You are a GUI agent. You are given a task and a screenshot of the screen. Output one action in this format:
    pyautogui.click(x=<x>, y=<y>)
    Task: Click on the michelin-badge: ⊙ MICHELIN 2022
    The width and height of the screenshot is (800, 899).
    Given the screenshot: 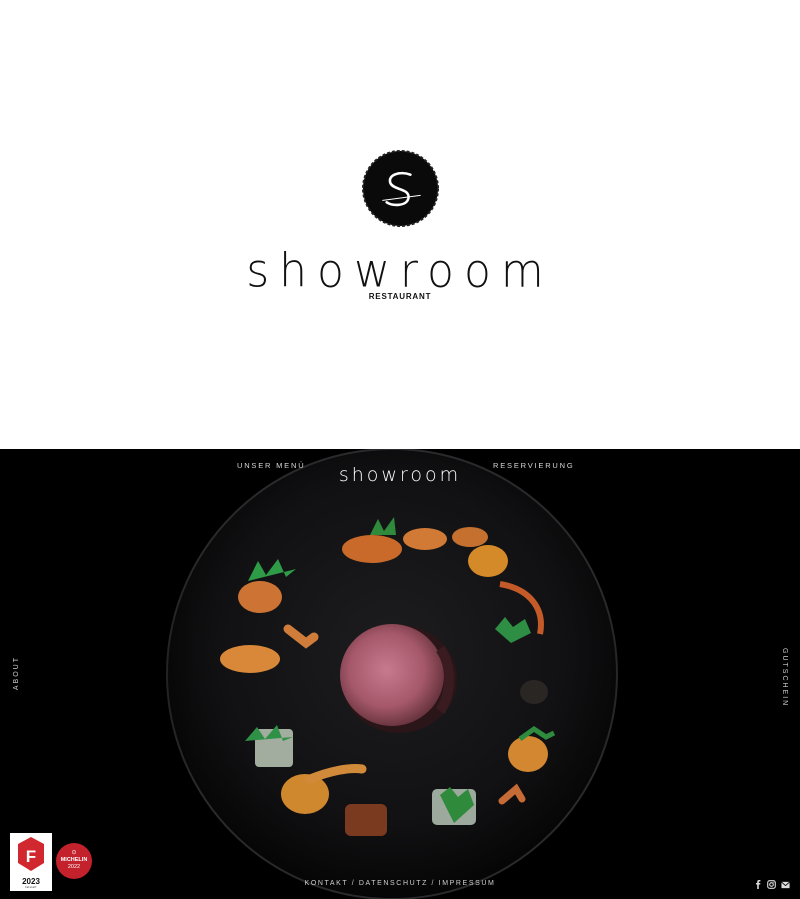 What is the action you would take?
    pyautogui.click(x=74, y=861)
    